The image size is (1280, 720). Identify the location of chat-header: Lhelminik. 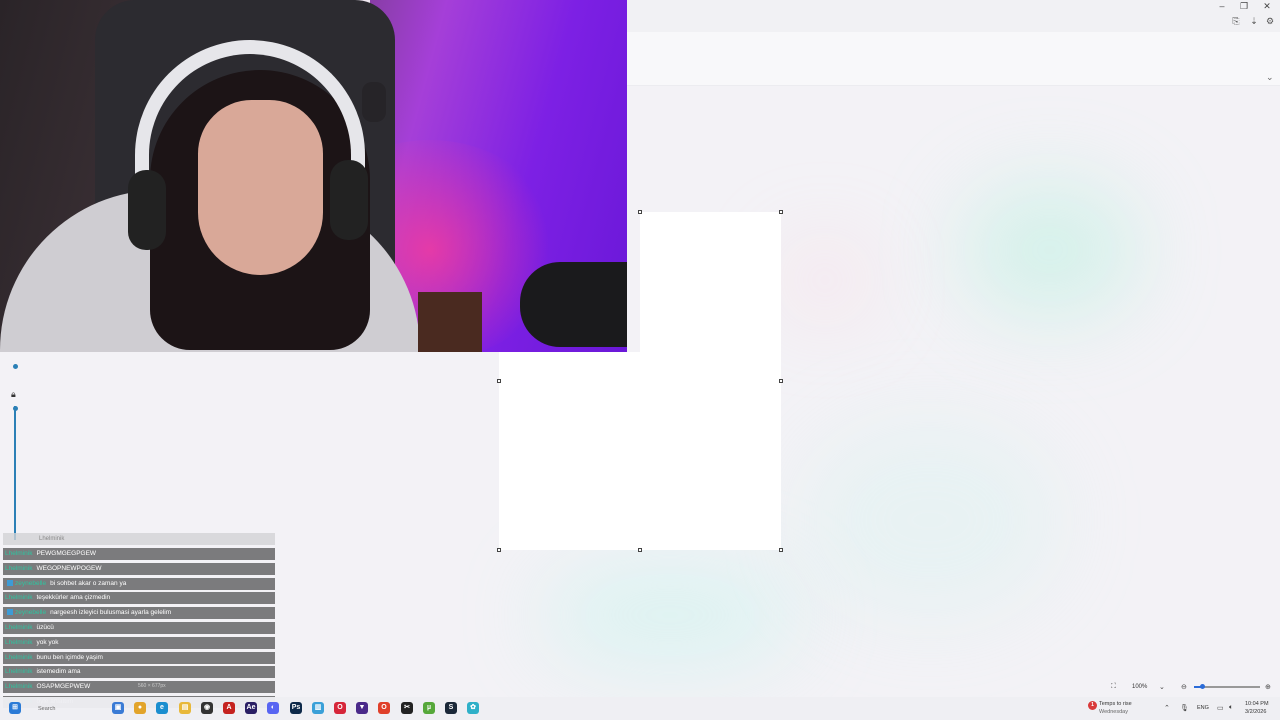
(139, 539).